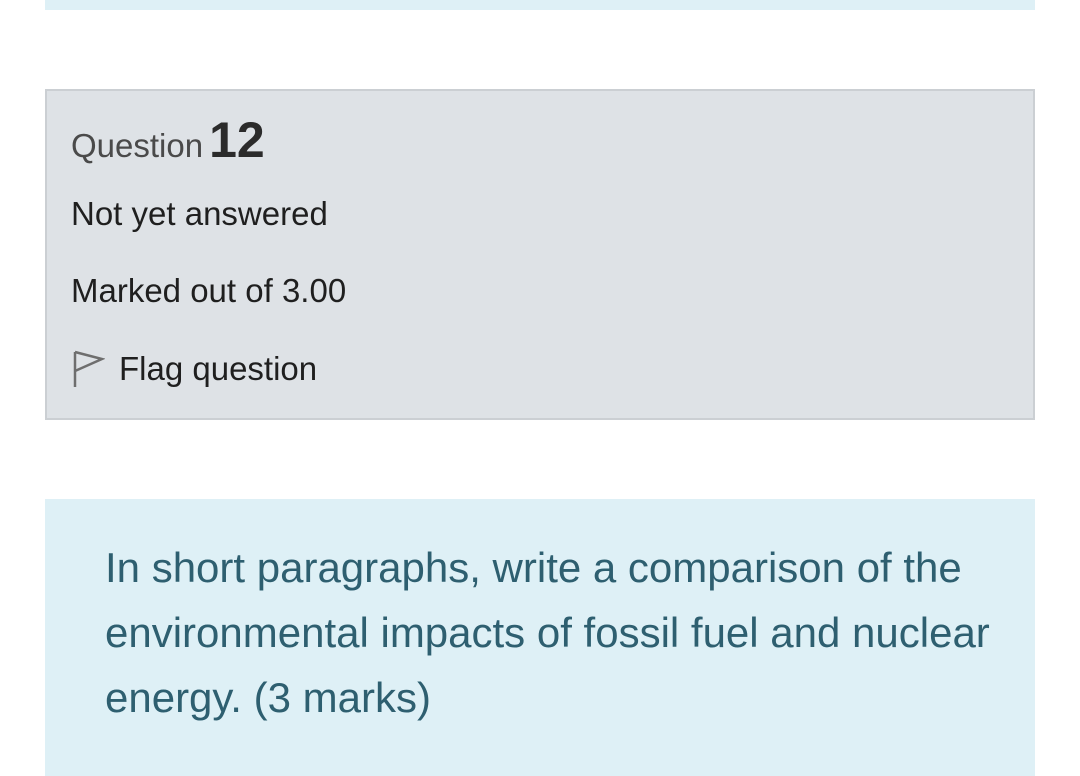 This screenshot has width=1080, height=776. Describe the element at coordinates (237, 140) in the screenshot. I see `question-number: 12` at that location.